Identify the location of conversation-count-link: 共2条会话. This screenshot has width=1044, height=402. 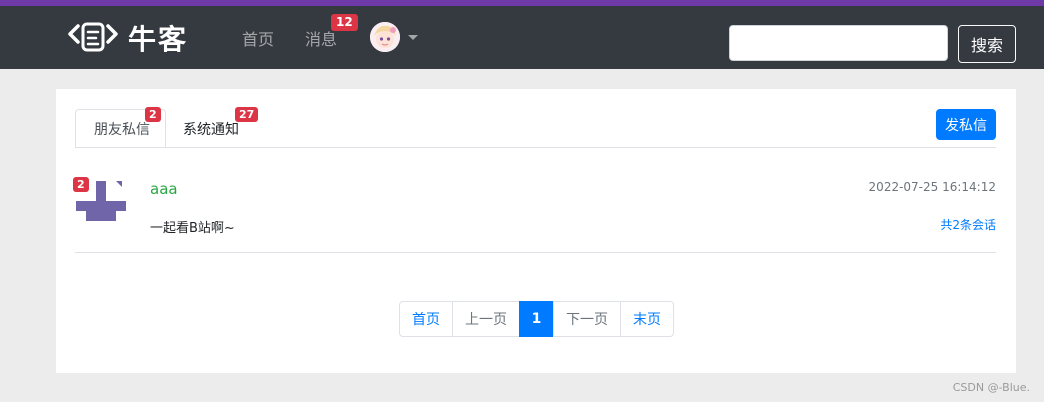
(968, 224).